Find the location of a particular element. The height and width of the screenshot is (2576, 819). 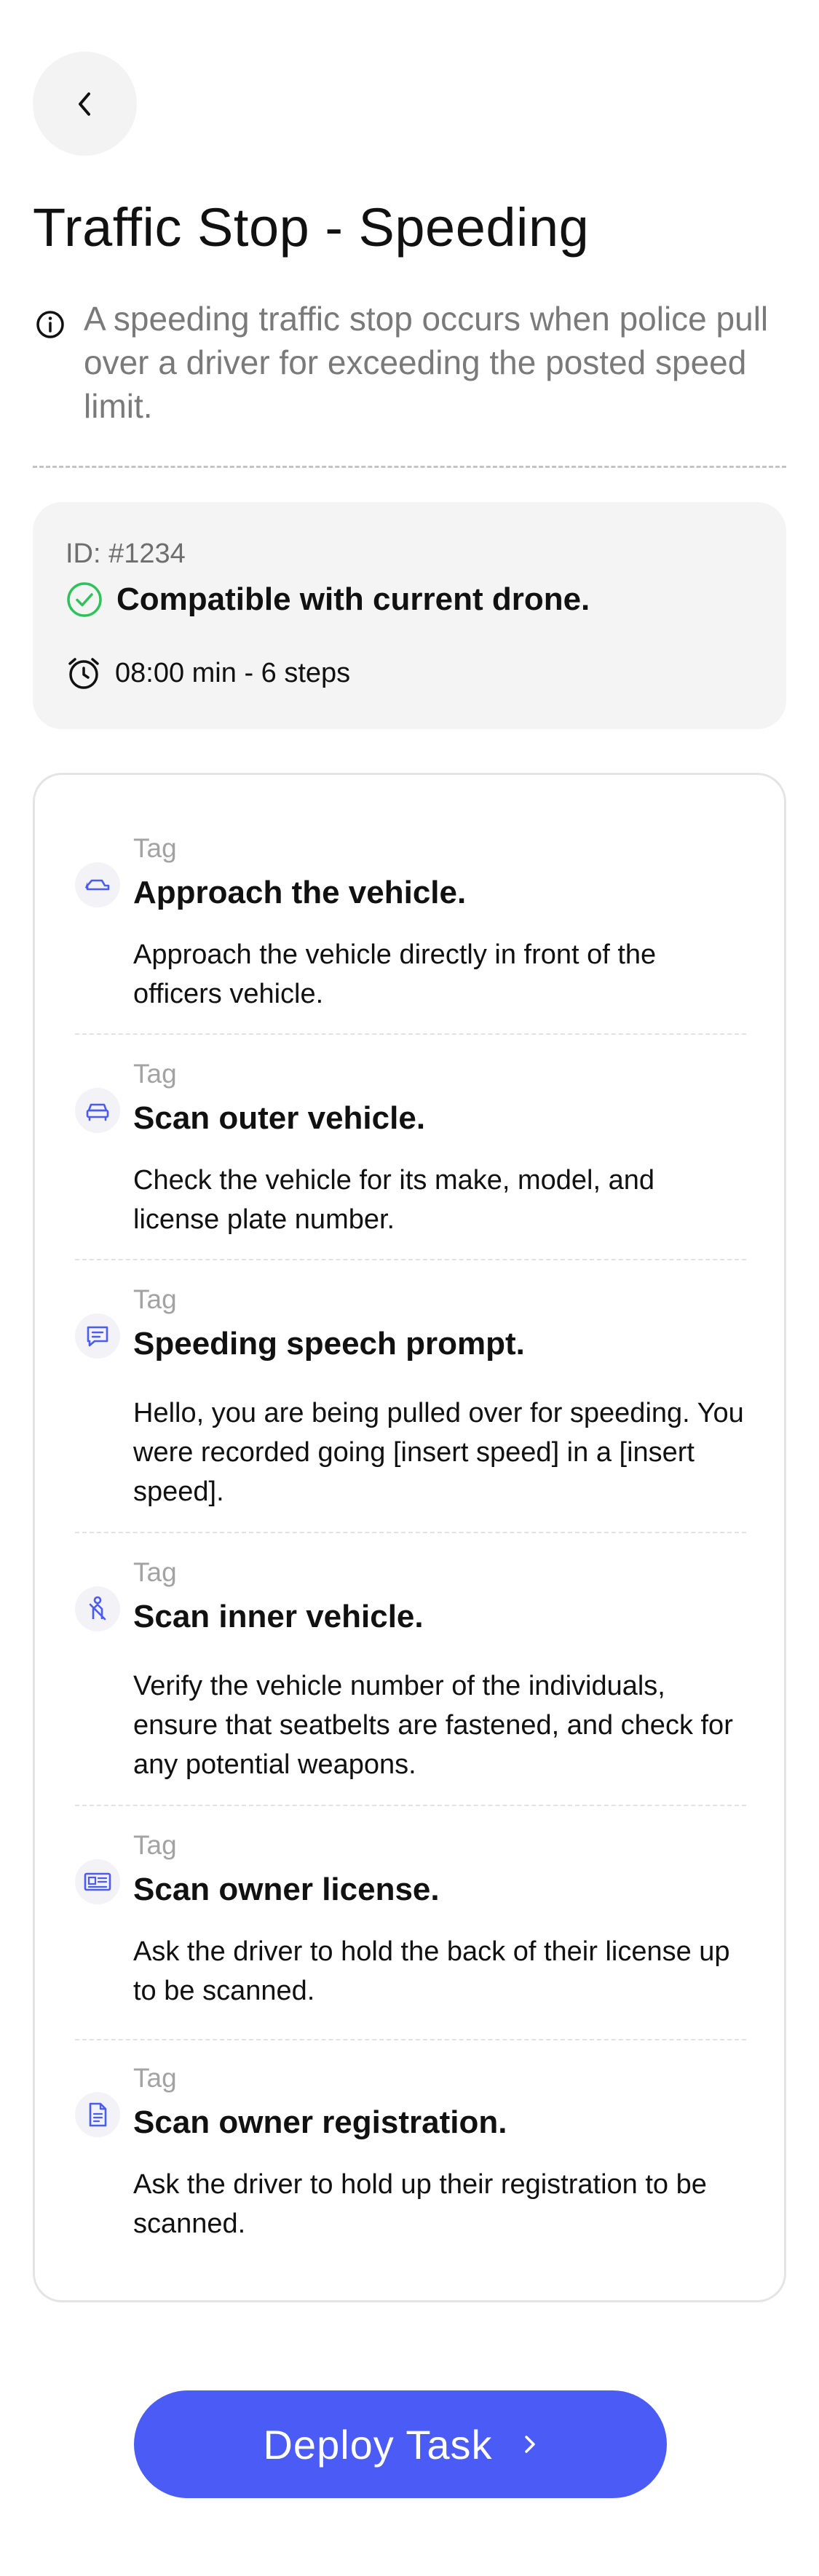

page-title: Traffic Stop - Speeding is located at coordinates (311, 227).